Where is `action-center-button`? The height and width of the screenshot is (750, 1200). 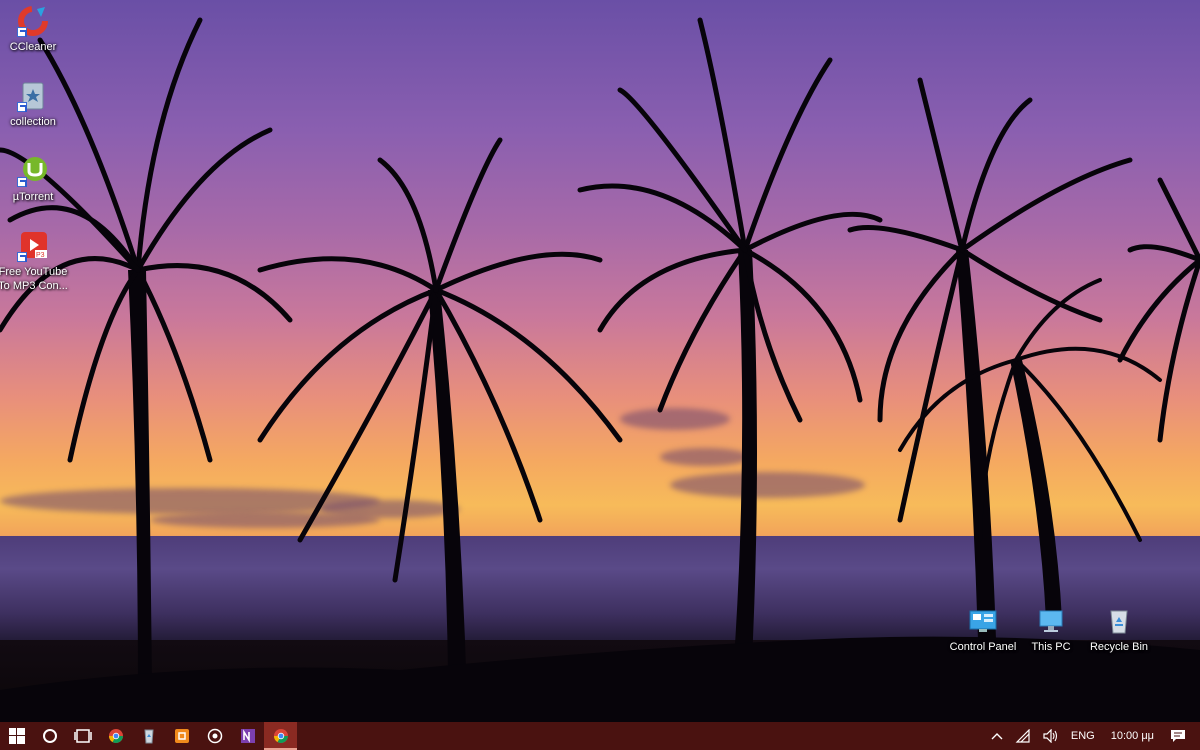
action-center-button is located at coordinates (1182, 736).